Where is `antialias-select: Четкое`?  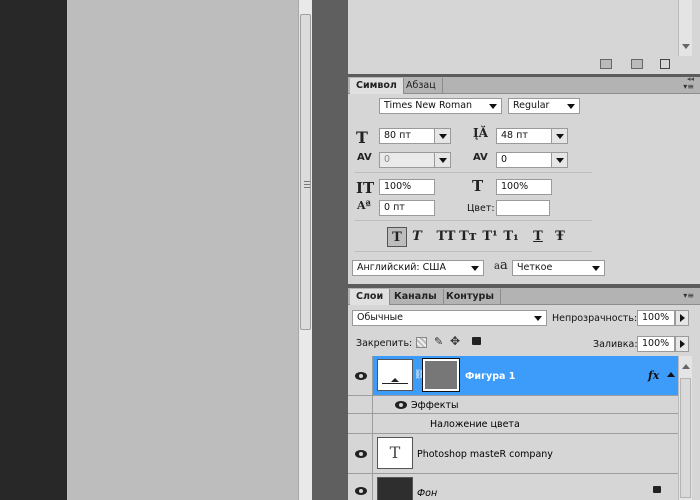 antialias-select: Четкое is located at coordinates (558, 268).